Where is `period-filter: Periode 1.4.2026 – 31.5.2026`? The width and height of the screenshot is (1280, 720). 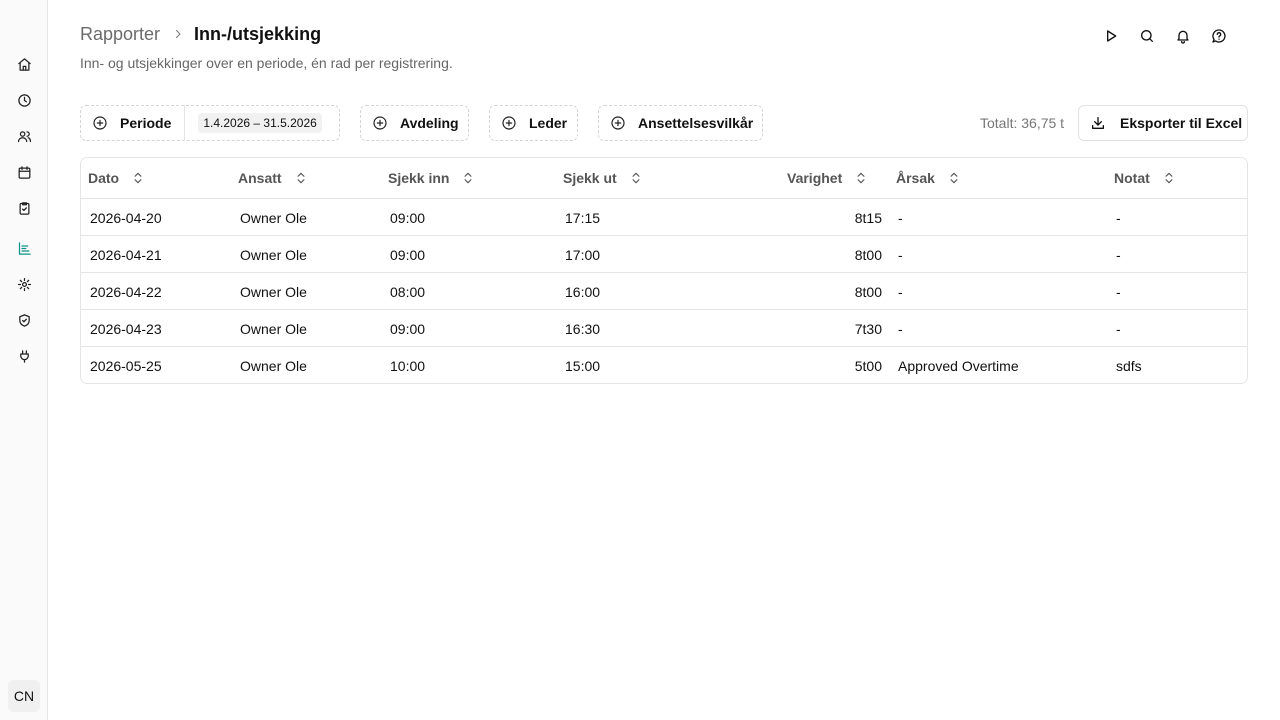 period-filter: Periode 1.4.2026 – 31.5.2026 is located at coordinates (210, 123).